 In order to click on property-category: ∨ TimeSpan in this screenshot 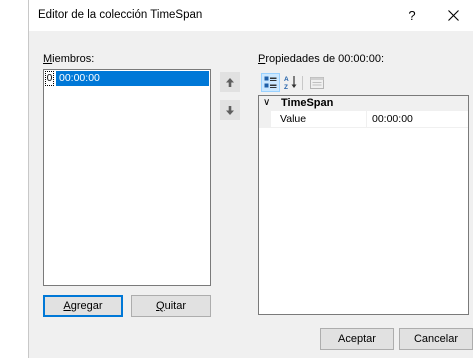, I will do `click(363, 103)`.